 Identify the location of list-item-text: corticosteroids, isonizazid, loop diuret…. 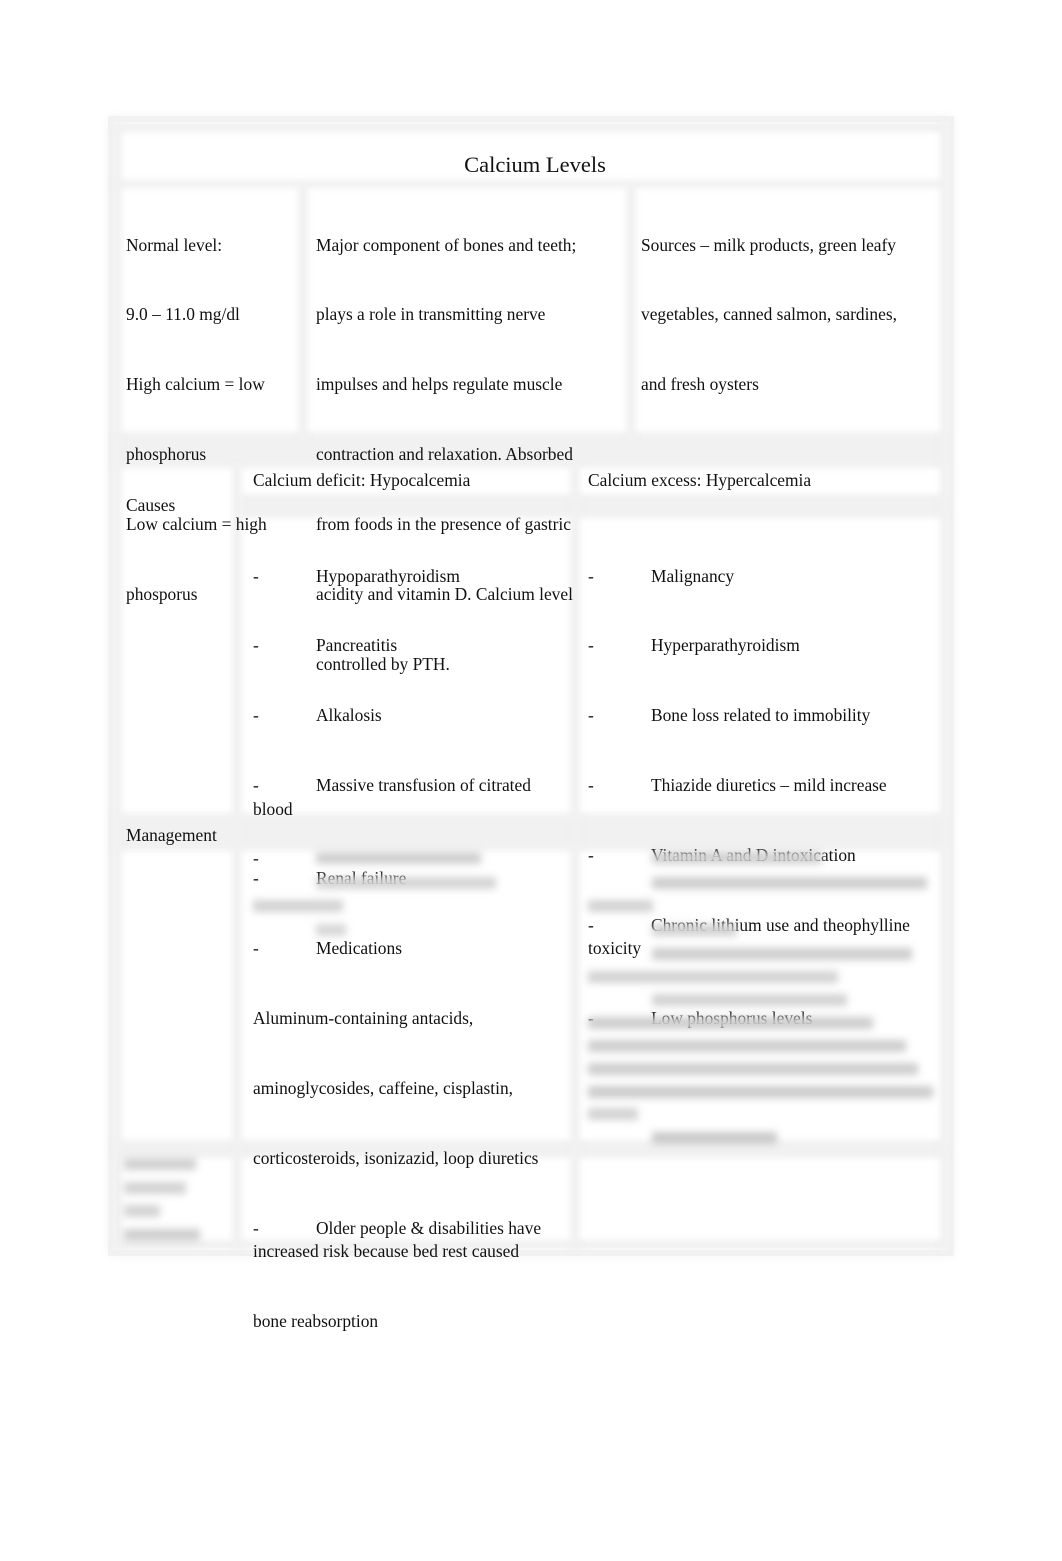
(396, 1158).